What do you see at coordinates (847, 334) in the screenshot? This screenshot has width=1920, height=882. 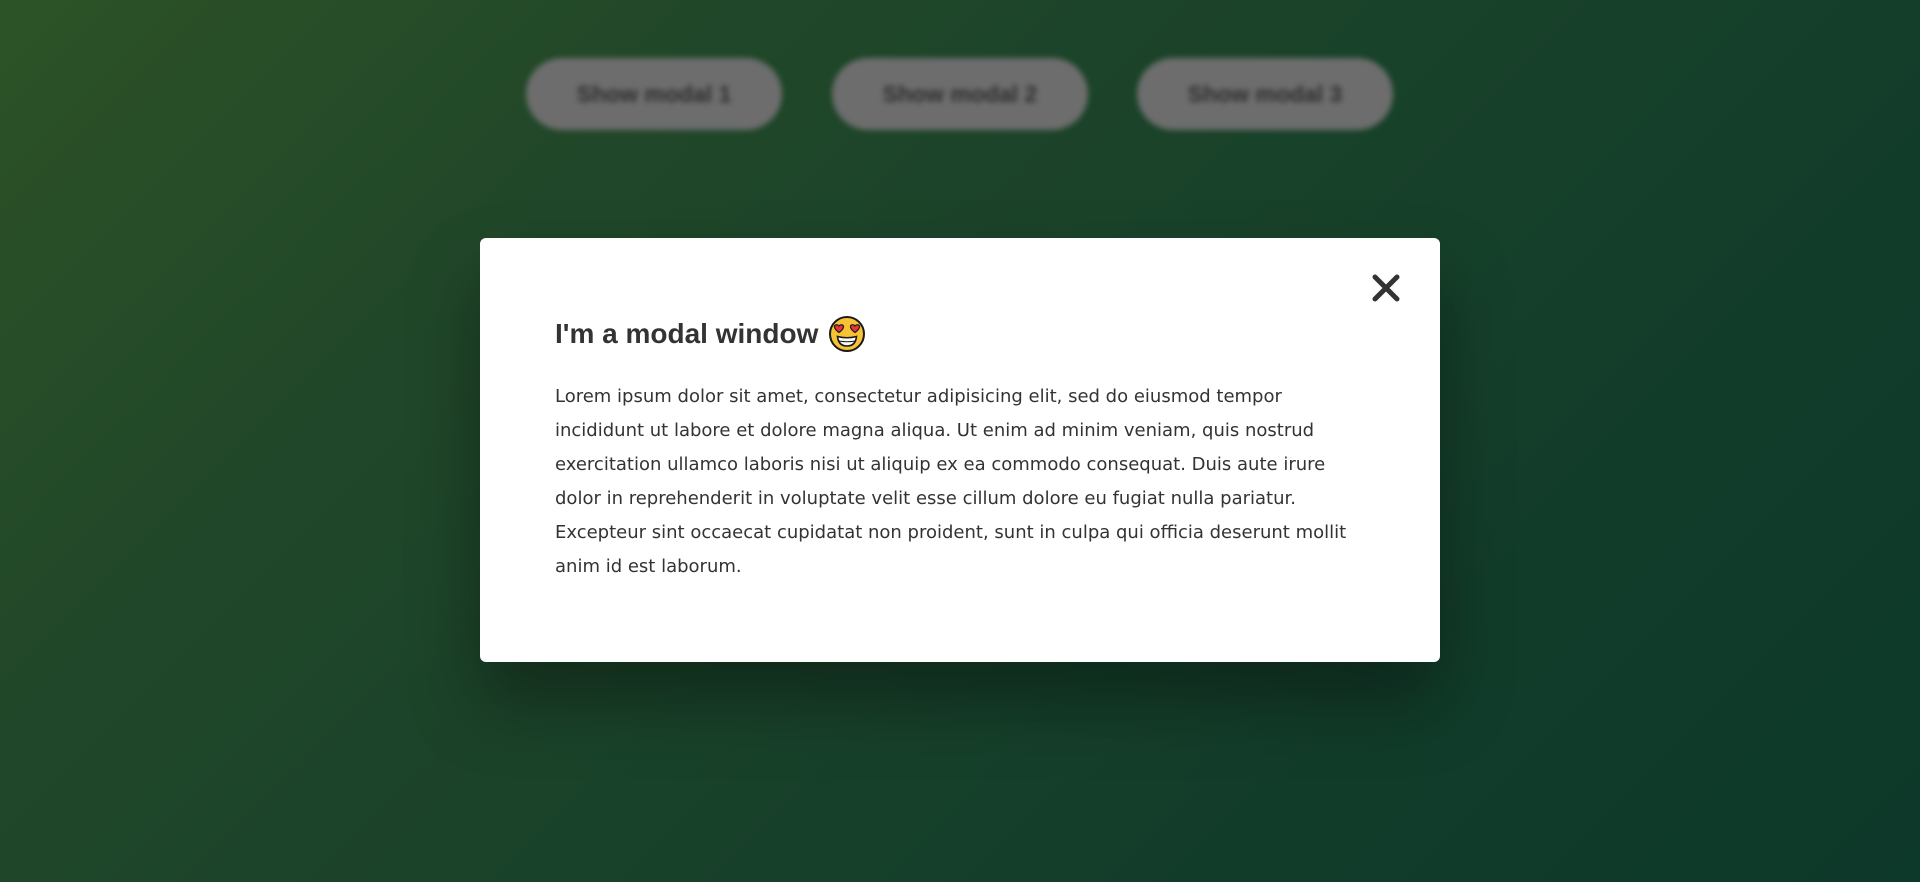 I see `heart-eyes-emoji-icon` at bounding box center [847, 334].